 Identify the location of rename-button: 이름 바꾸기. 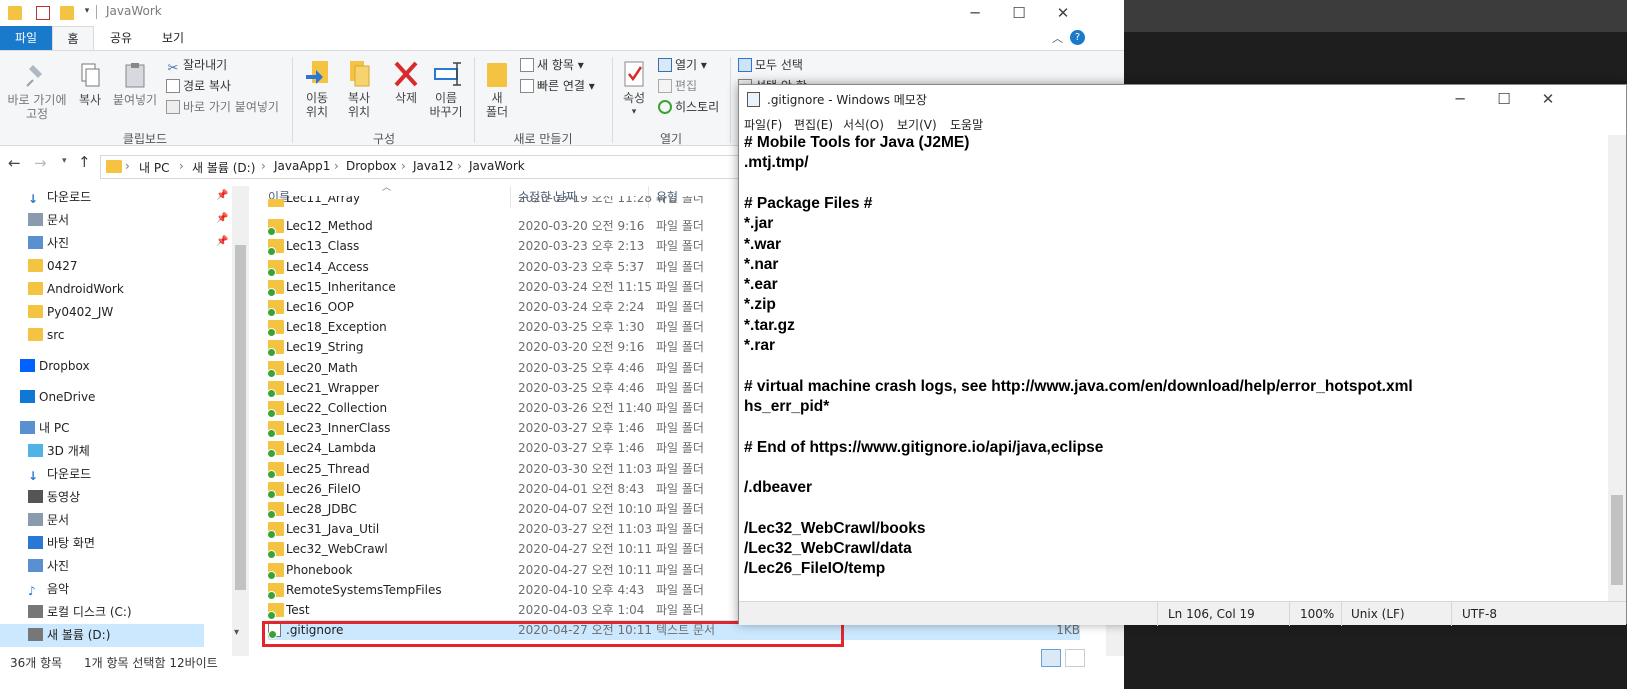
(446, 89).